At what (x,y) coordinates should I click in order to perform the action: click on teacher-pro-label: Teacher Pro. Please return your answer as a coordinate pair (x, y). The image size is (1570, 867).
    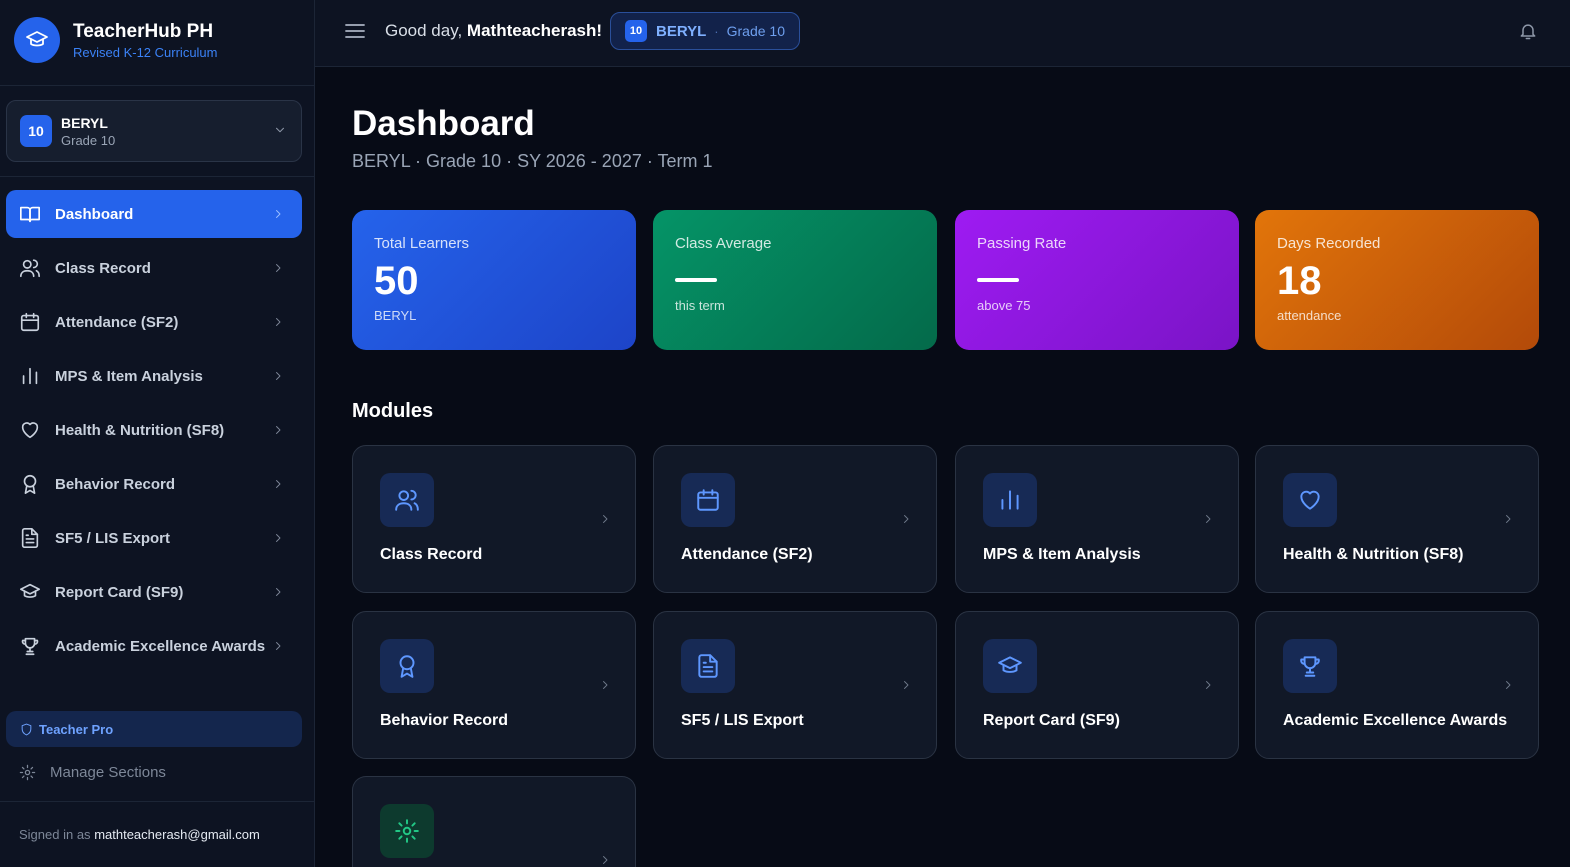
    Looking at the image, I should click on (76, 729).